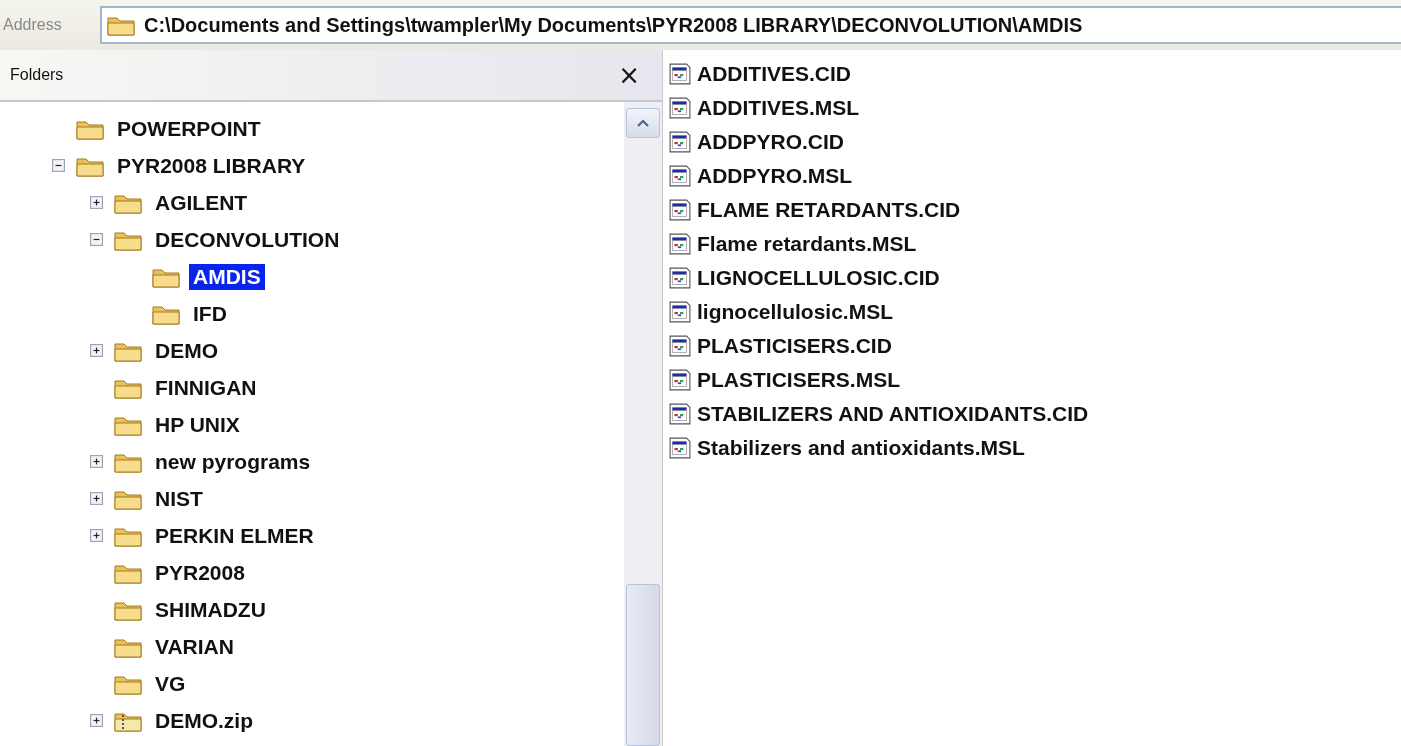  I want to click on file-name: FLAME RETARDANTS.CID, so click(829, 210).